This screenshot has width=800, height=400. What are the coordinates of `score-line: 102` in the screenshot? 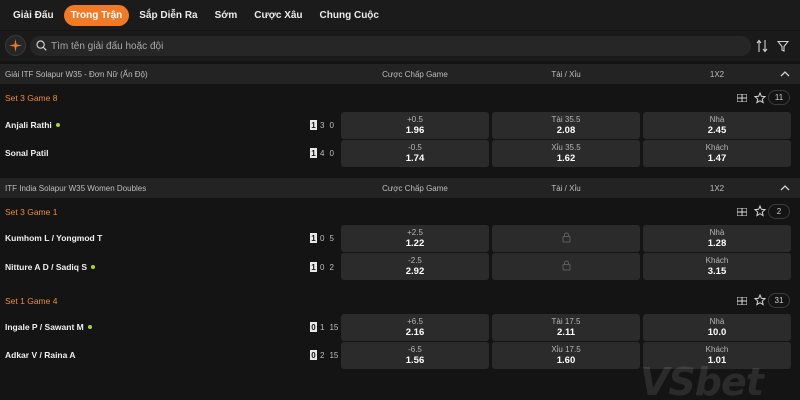 It's located at (322, 267).